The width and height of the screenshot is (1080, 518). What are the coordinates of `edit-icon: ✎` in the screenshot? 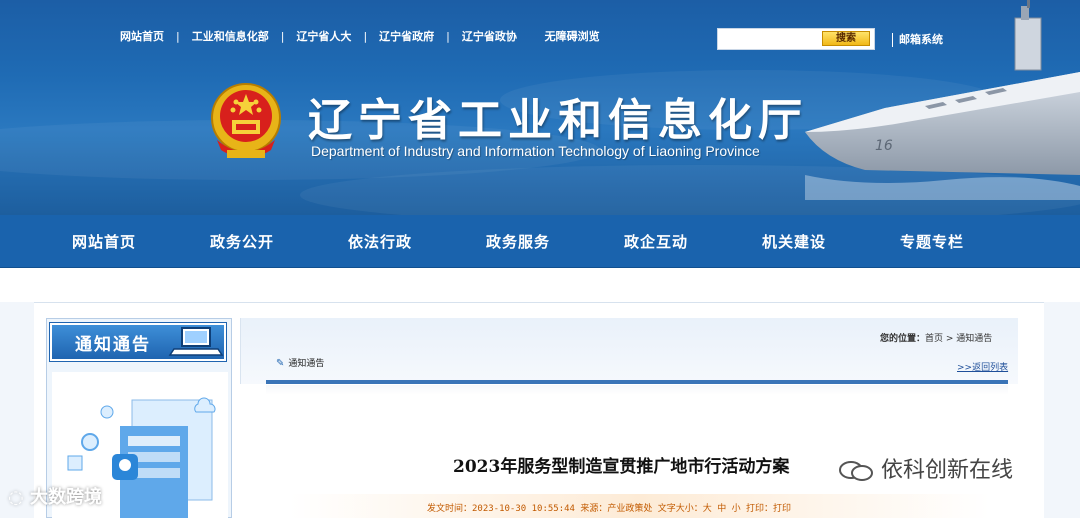 It's located at (280, 363).